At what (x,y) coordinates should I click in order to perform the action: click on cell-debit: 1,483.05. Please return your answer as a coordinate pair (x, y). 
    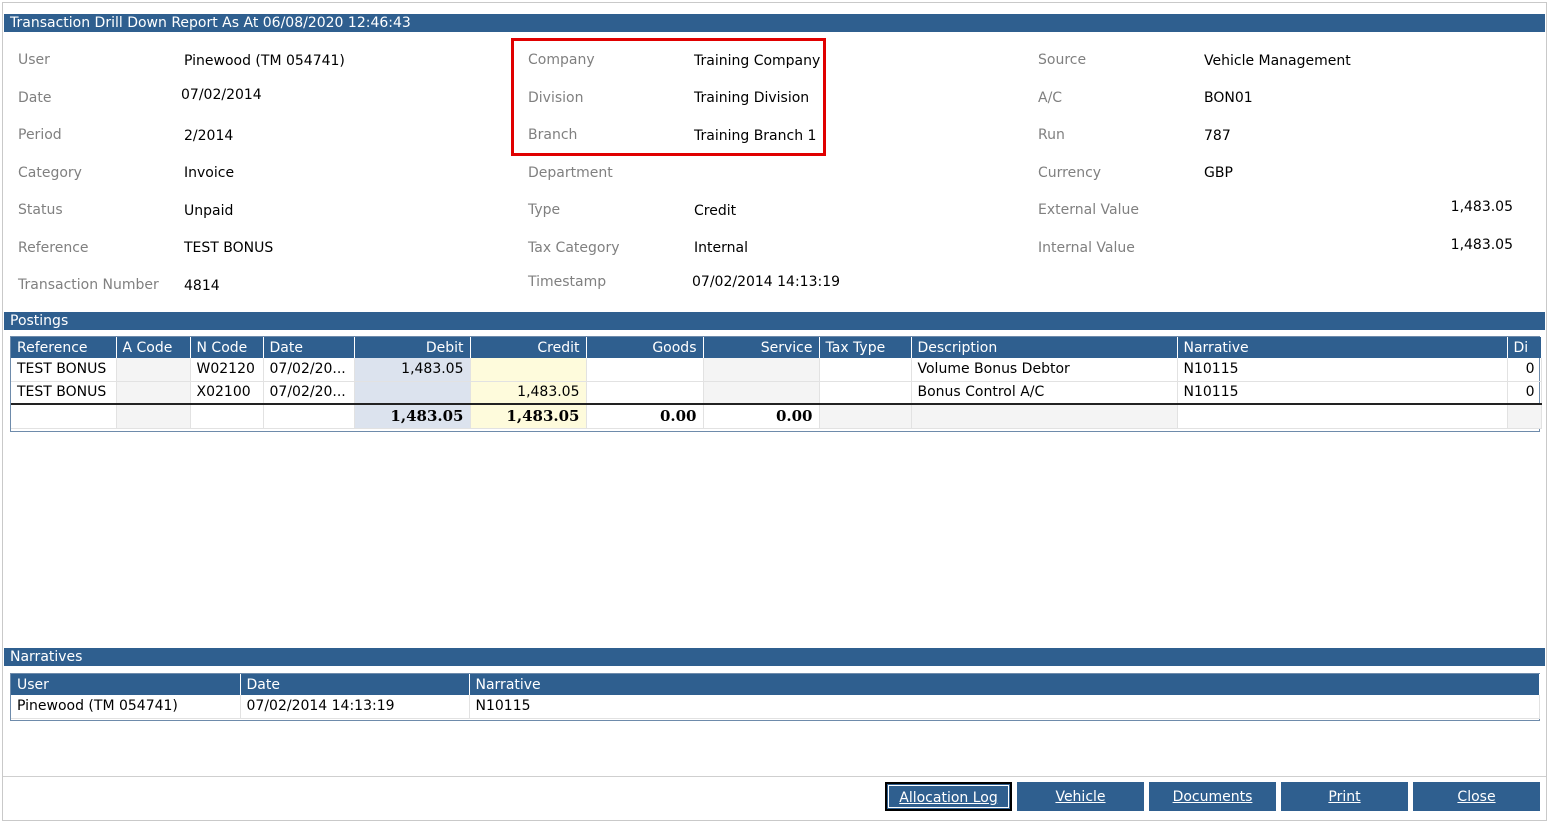
    Looking at the image, I should click on (412, 370).